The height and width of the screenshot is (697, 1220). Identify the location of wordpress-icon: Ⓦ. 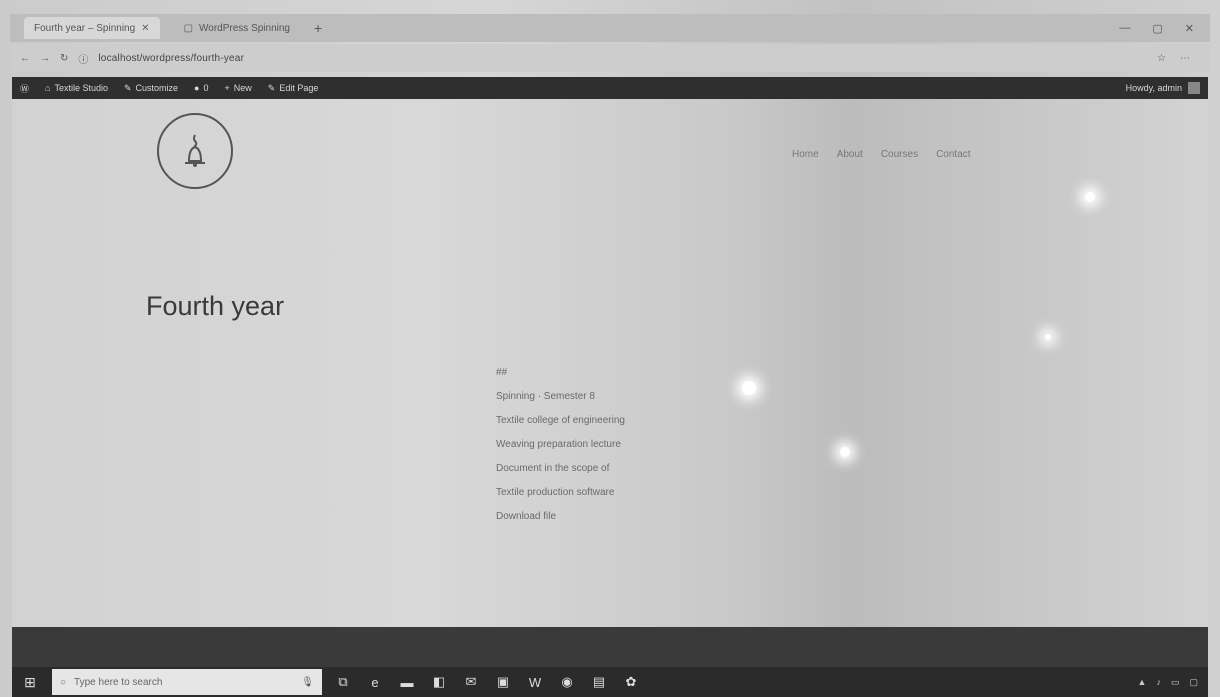
(25, 88).